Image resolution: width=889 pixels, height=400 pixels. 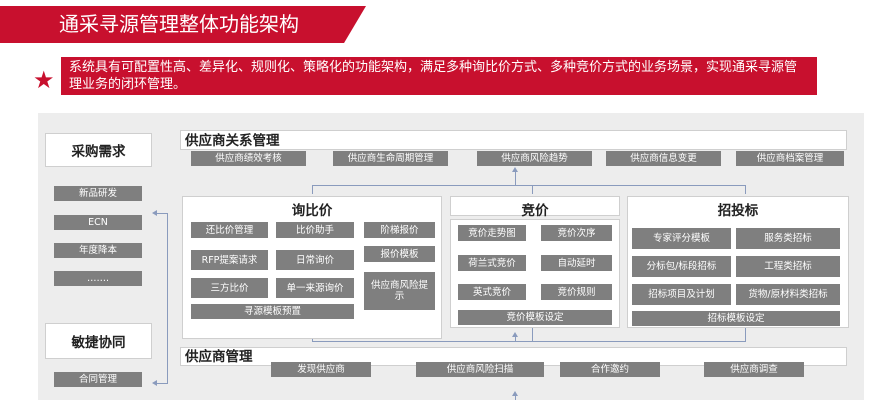 What do you see at coordinates (681, 294) in the screenshot?
I see `tender-item: 招标项目及计划` at bounding box center [681, 294].